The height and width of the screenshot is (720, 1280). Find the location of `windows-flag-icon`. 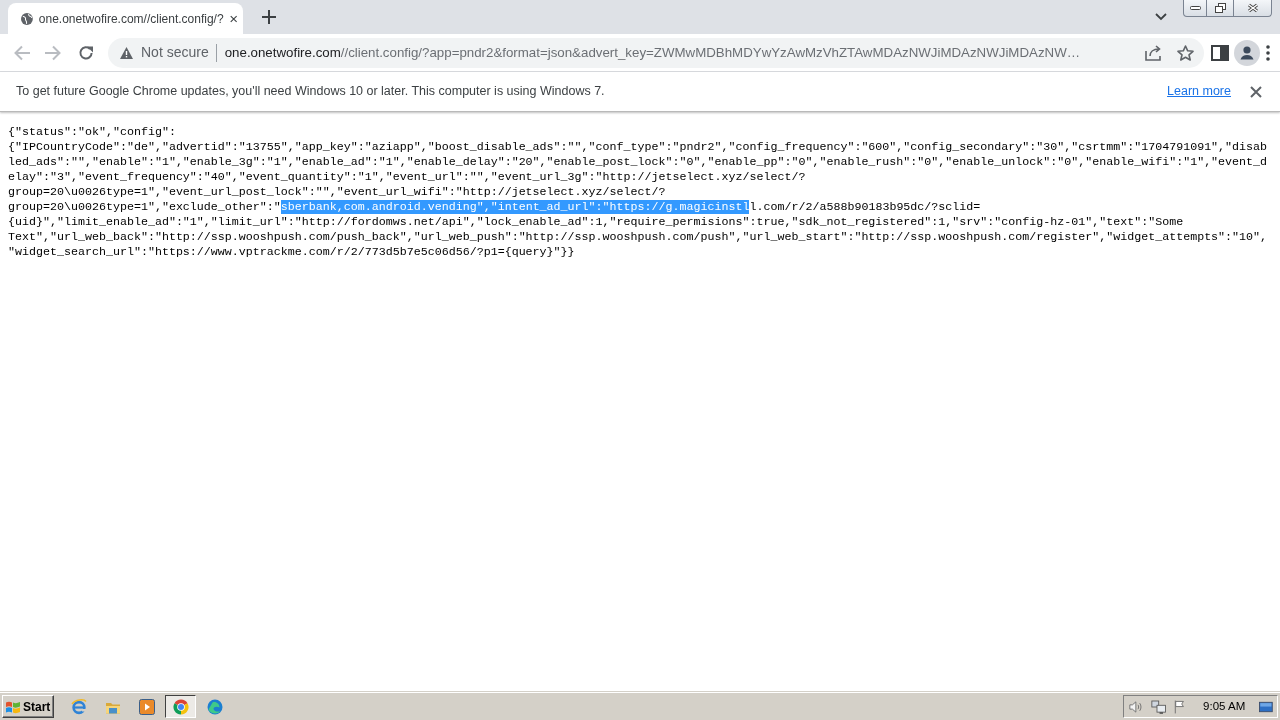

windows-flag-icon is located at coordinates (13, 706).